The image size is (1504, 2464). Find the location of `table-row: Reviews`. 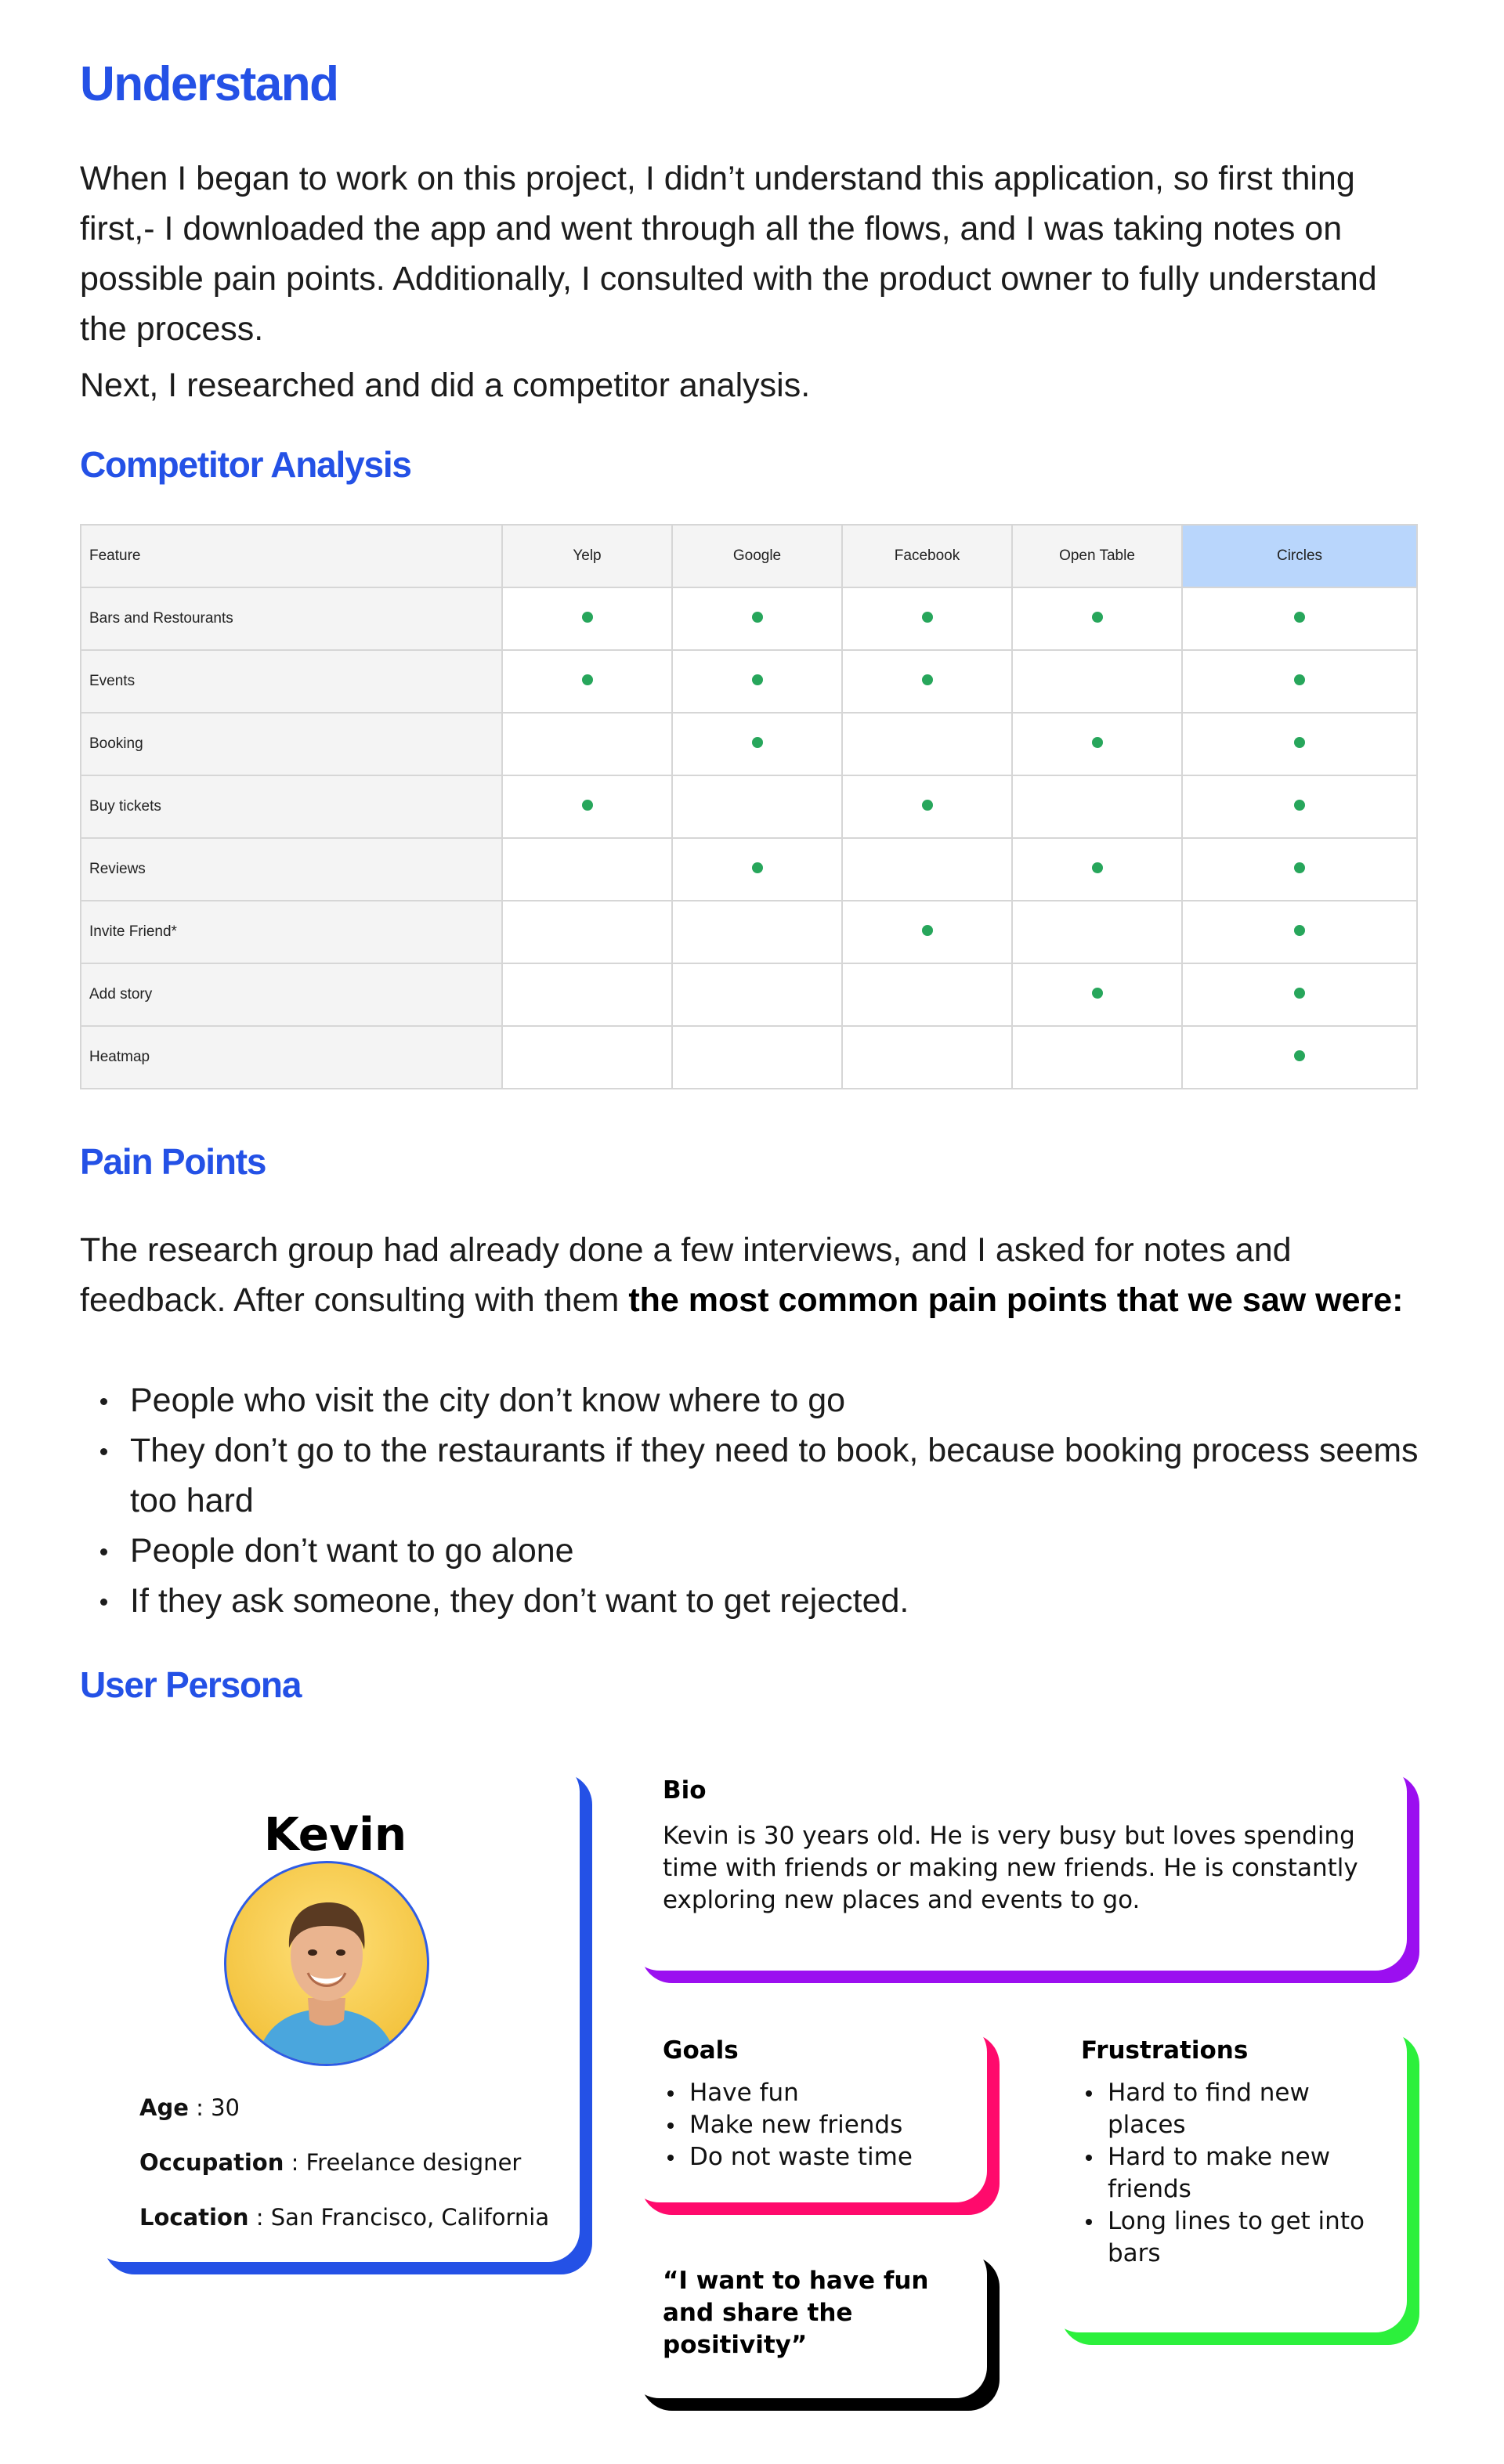

table-row: Reviews is located at coordinates (749, 869).